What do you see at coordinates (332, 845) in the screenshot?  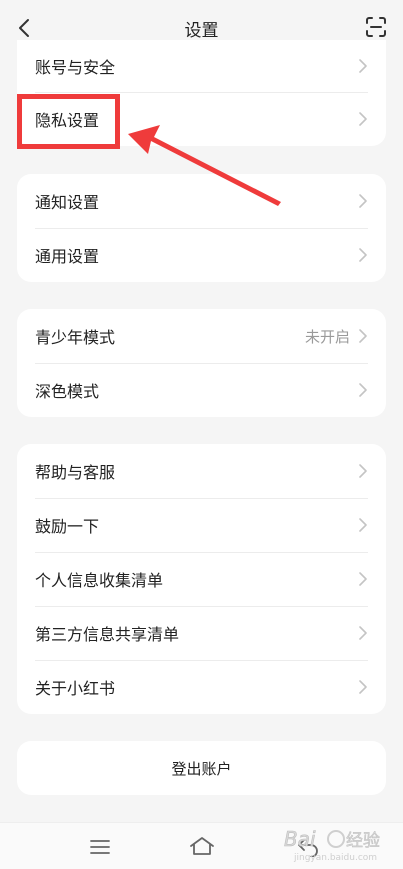 I see `baidu-watermark-logo: Bai 经验 jingyan.baidu.com` at bounding box center [332, 845].